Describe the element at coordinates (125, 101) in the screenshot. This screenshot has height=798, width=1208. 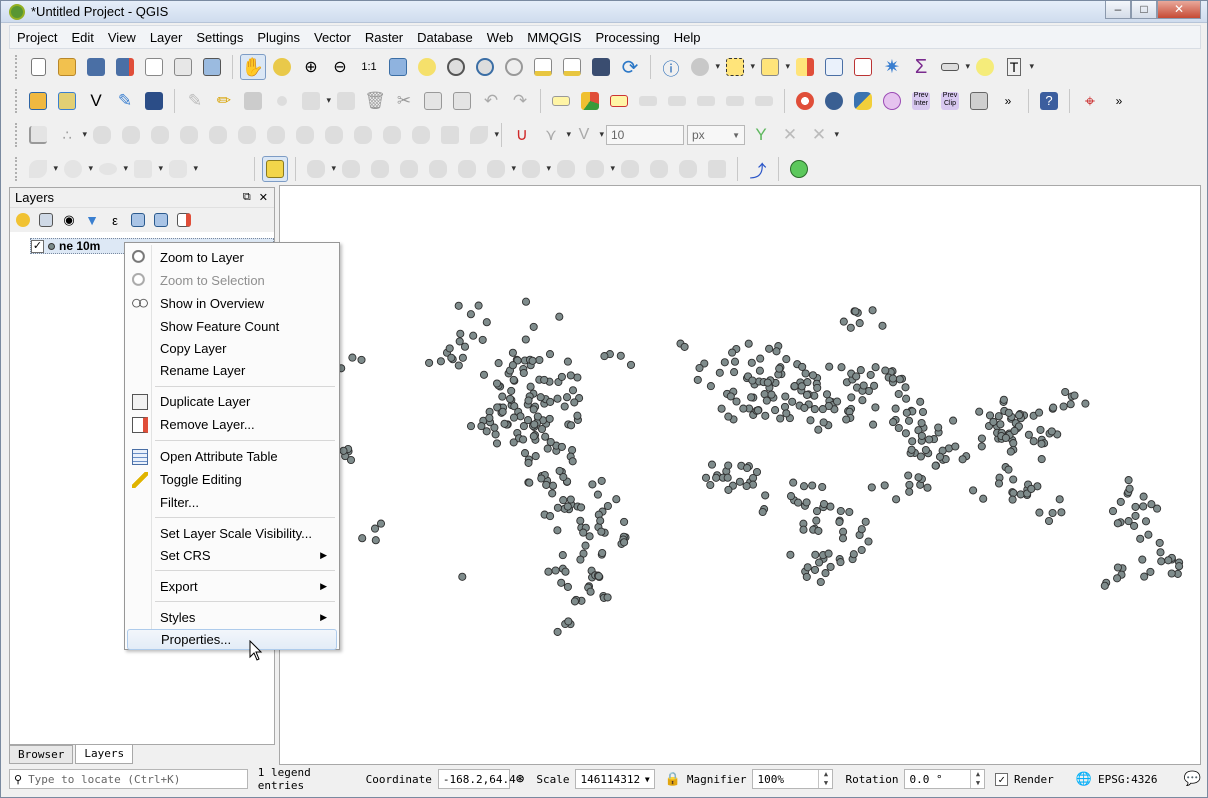
I see `new-shapefile-icon: ✎` at that location.